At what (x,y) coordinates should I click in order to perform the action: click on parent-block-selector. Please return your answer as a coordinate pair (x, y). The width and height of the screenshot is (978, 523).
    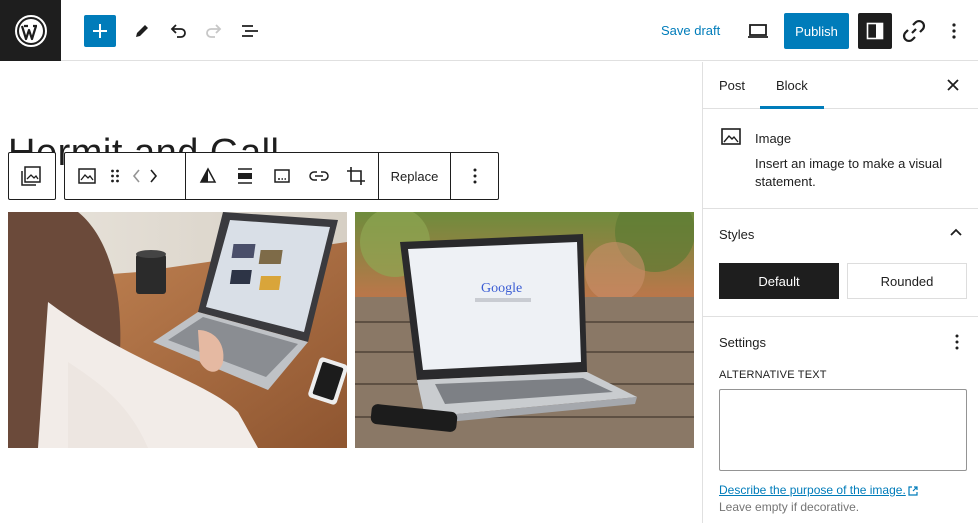
    Looking at the image, I should click on (32, 176).